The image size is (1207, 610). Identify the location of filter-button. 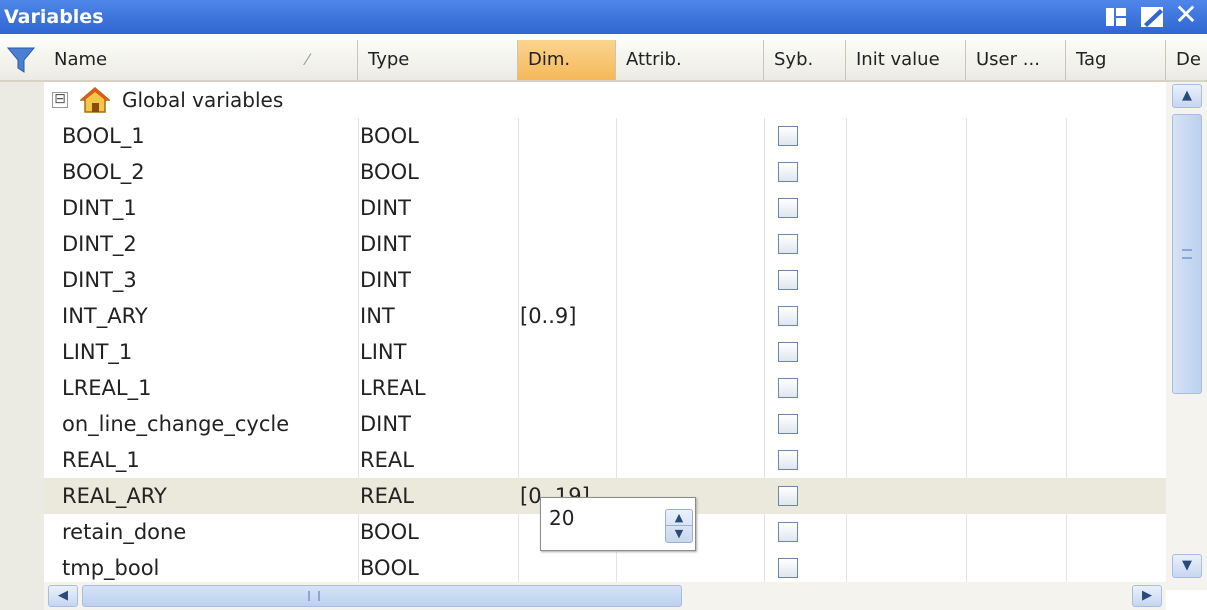
(22, 60).